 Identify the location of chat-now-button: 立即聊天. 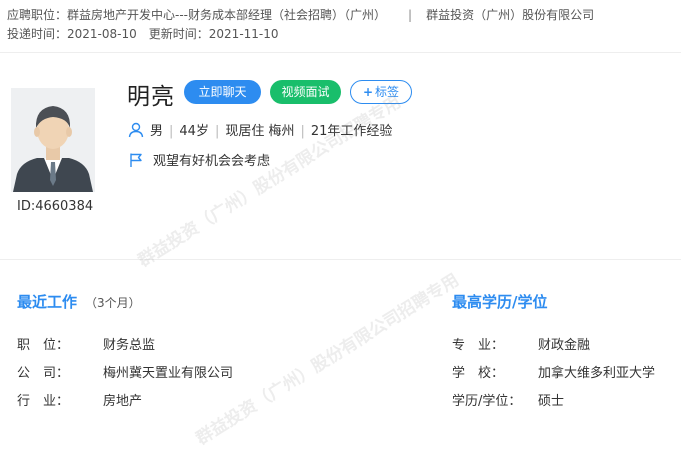
(222, 92).